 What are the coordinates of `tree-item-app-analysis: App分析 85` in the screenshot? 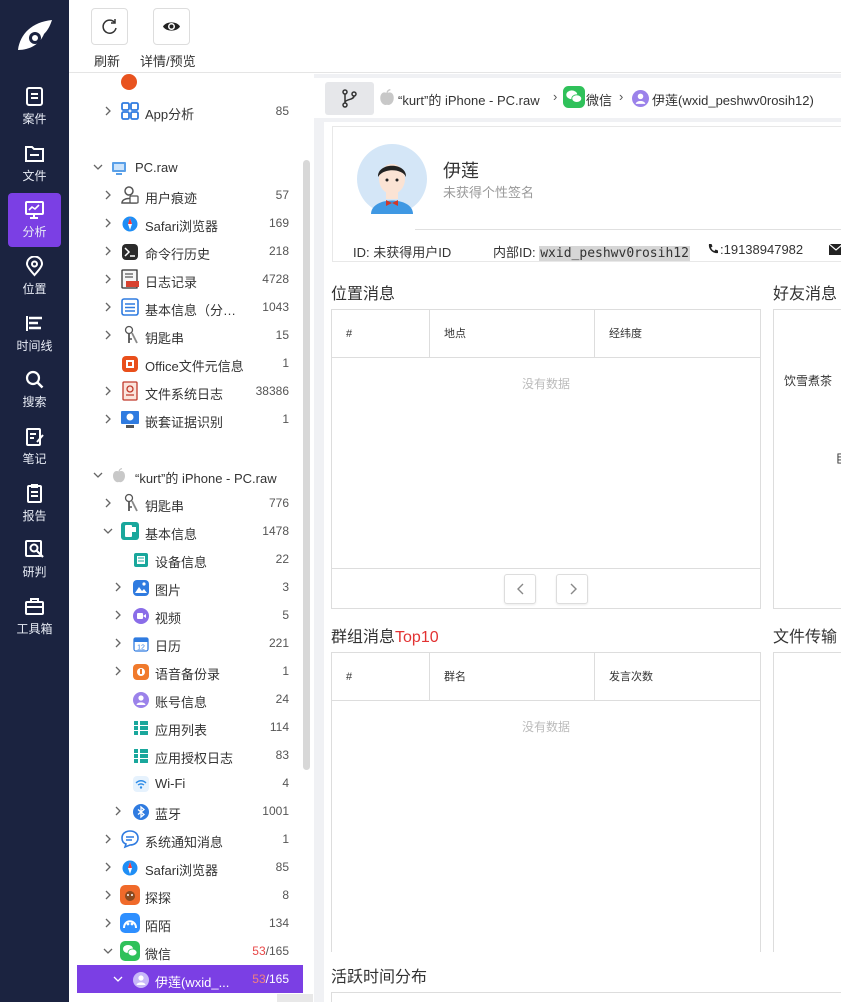 It's located at (190, 111).